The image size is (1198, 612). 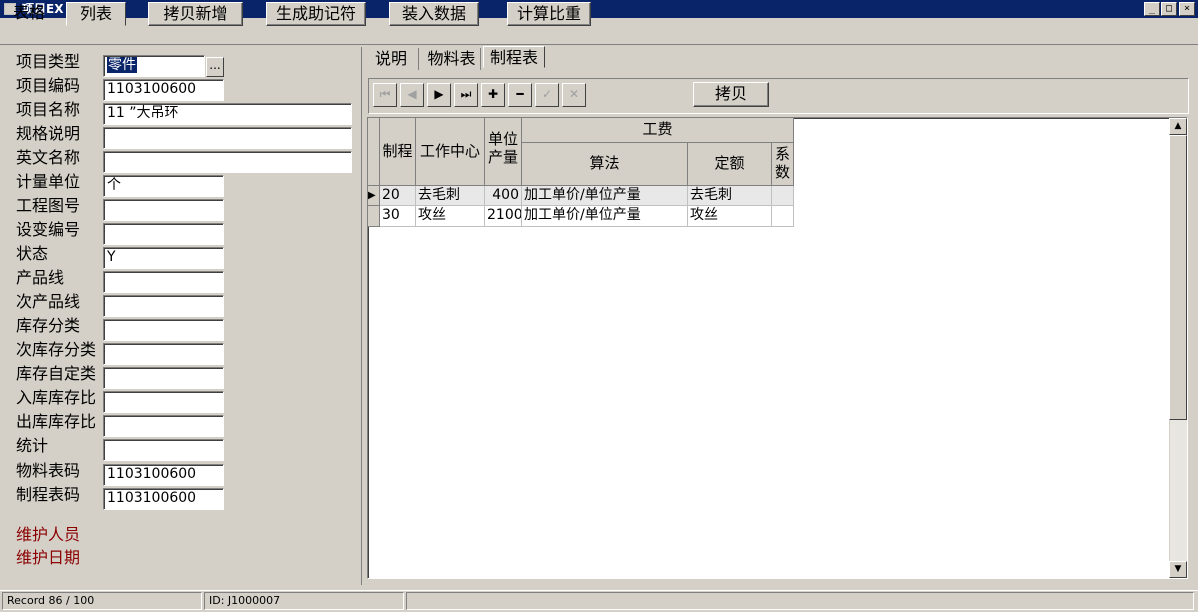 What do you see at coordinates (514, 57) in the screenshot?
I see `tab-routing: 制程表` at bounding box center [514, 57].